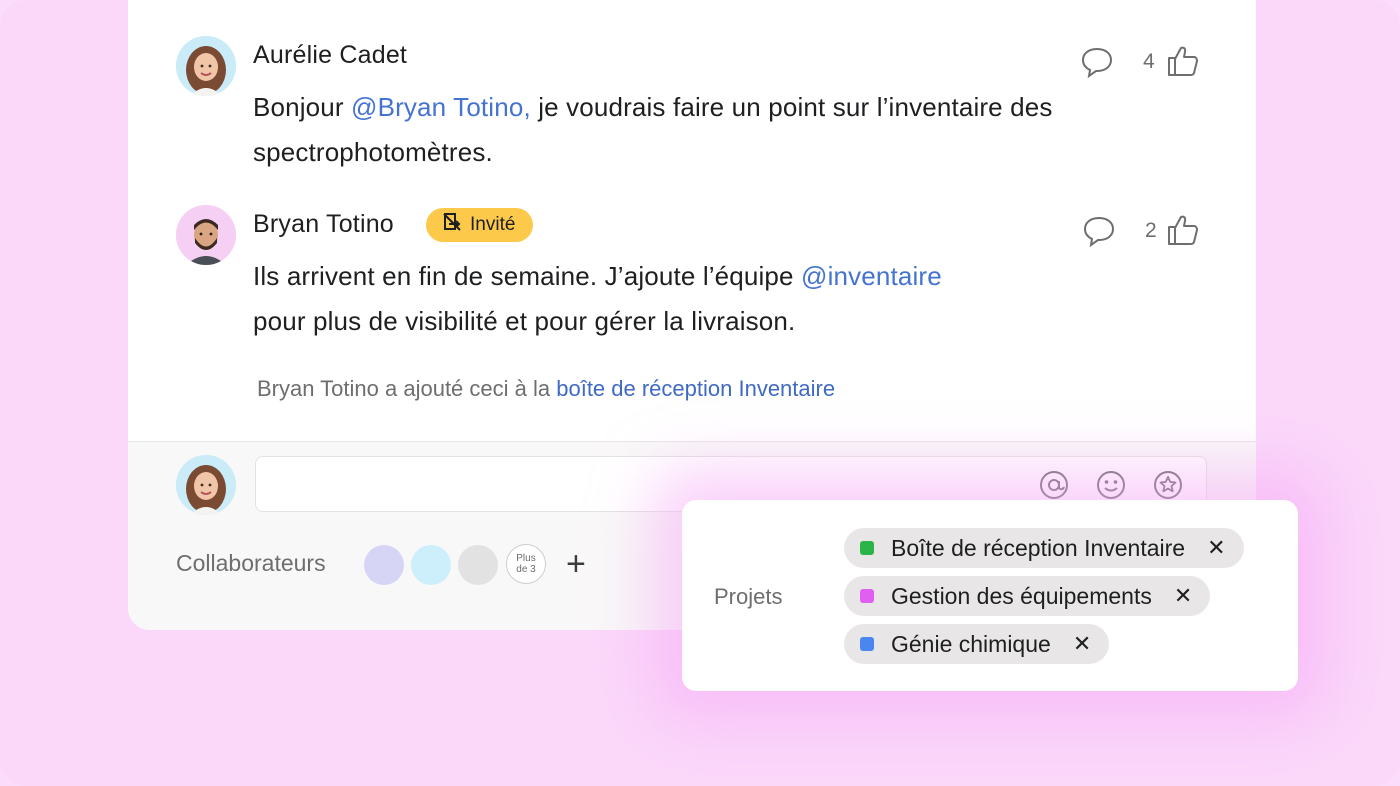 Image resolution: width=1400 pixels, height=786 pixels. What do you see at coordinates (1038, 547) in the screenshot?
I see `project-name: Boîte de réception Inventaire` at bounding box center [1038, 547].